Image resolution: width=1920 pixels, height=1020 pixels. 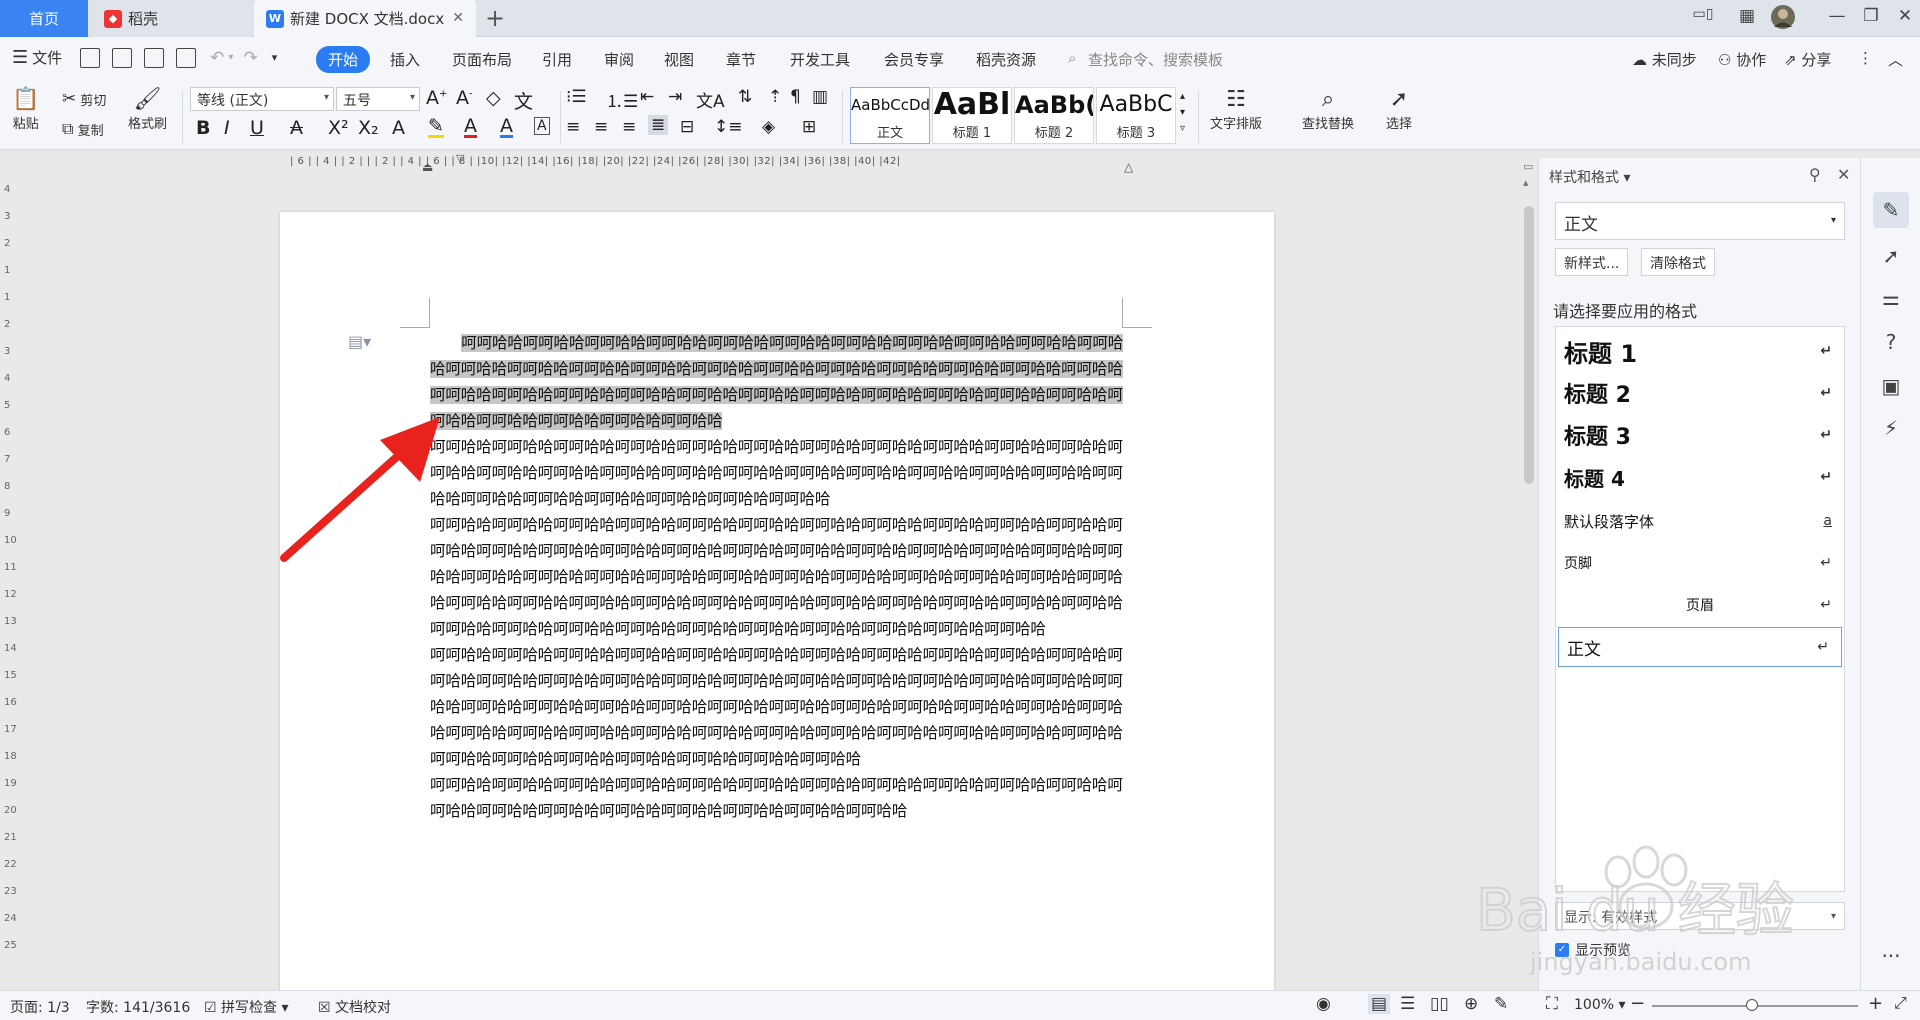 I want to click on highlight-icon: ✎, so click(x=436, y=127).